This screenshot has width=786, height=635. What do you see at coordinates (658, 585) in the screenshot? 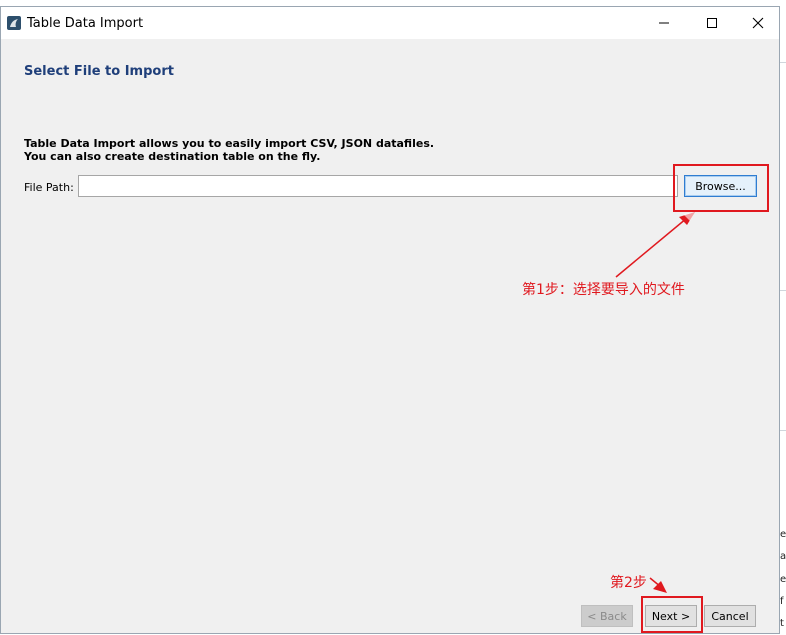
I see `step2-arrow` at bounding box center [658, 585].